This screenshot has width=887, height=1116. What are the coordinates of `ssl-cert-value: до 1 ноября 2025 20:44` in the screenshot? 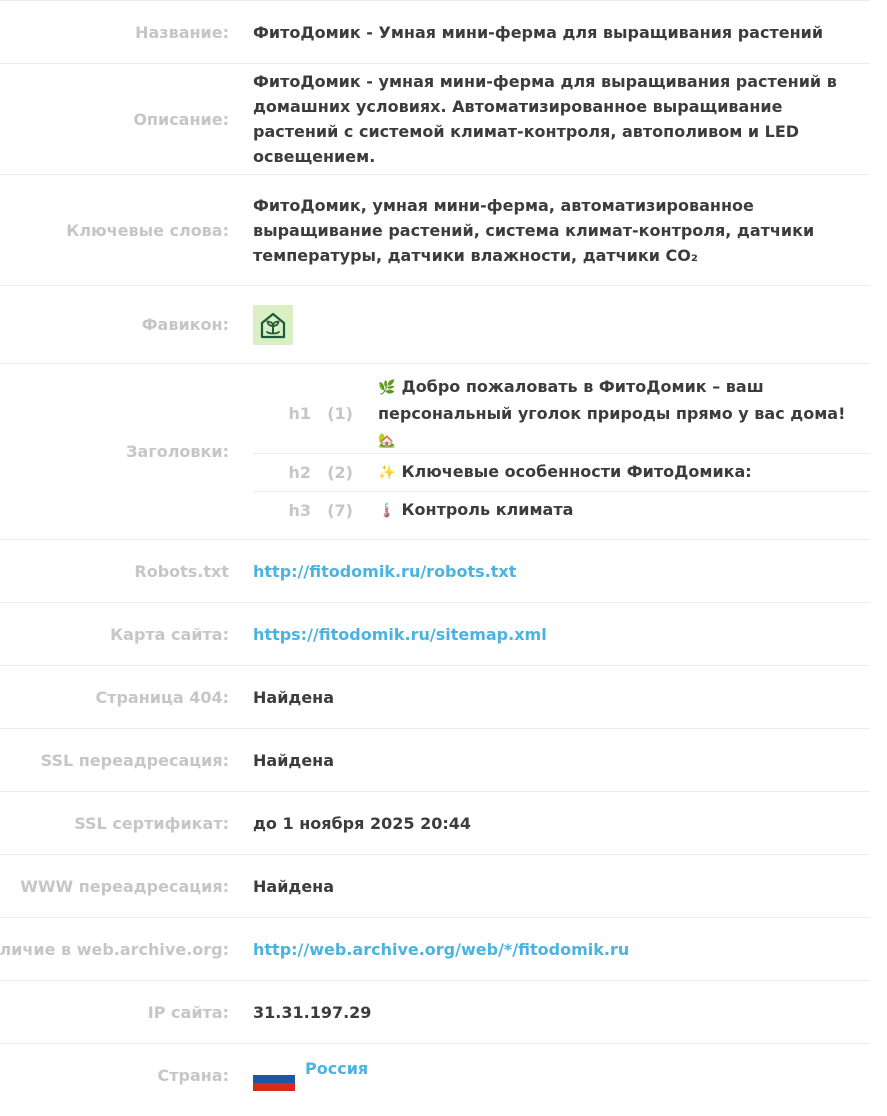 It's located at (362, 823).